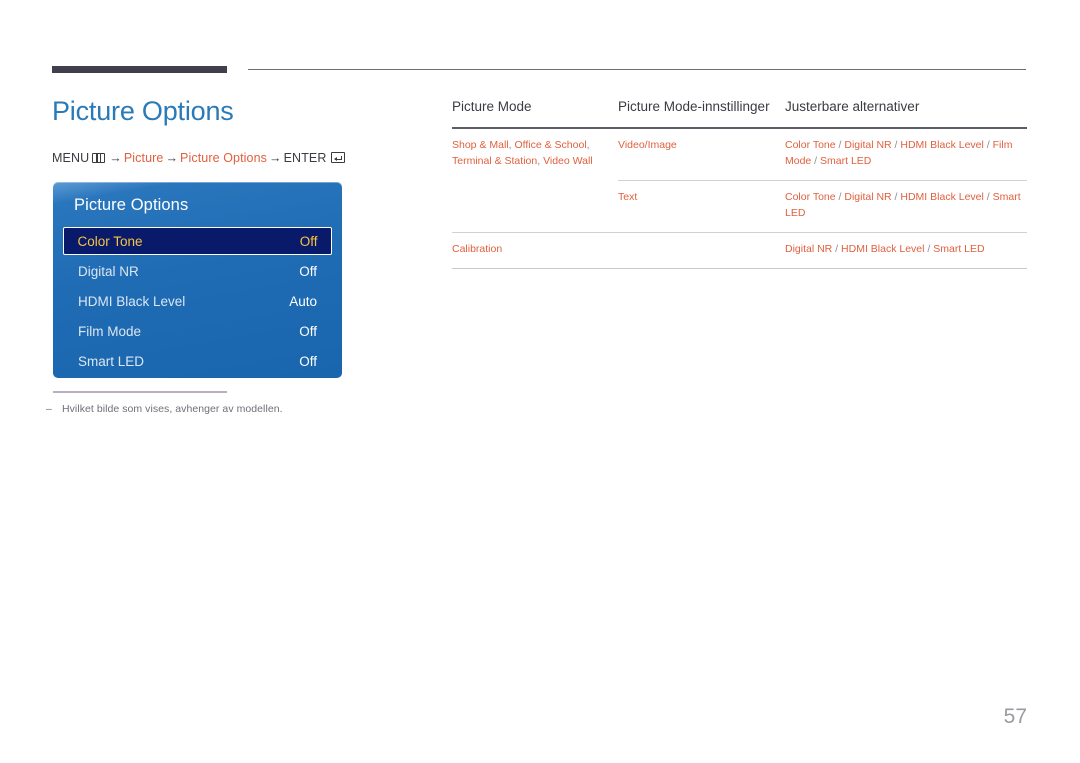 The image size is (1080, 763). What do you see at coordinates (140, 392) in the screenshot?
I see `footnote-divider` at bounding box center [140, 392].